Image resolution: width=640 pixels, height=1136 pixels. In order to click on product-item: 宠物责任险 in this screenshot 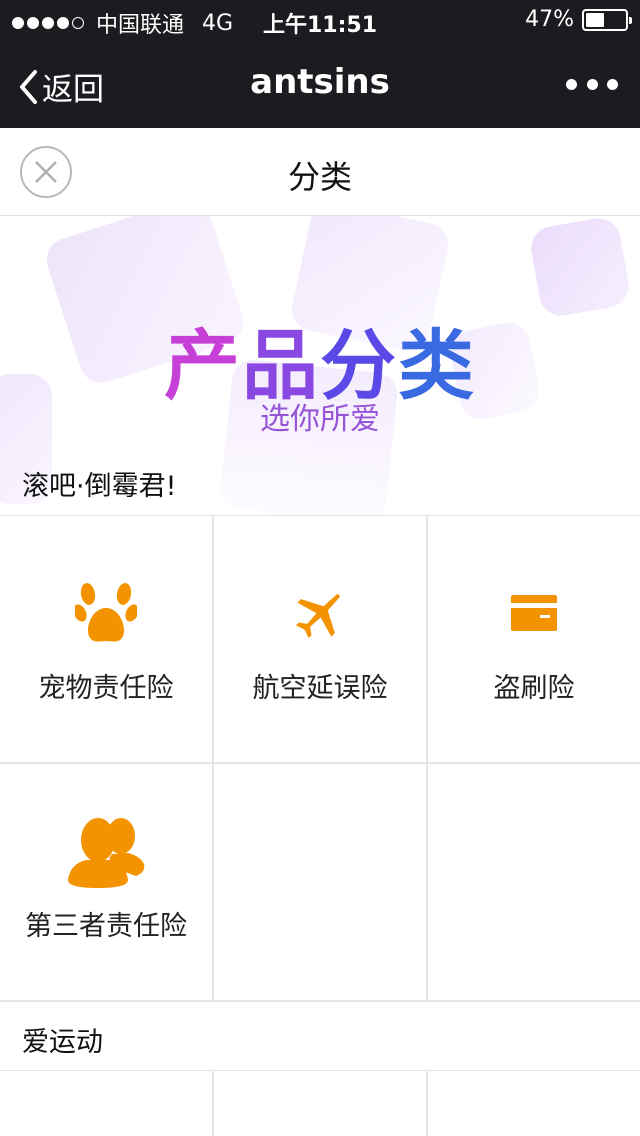, I will do `click(107, 640)`.